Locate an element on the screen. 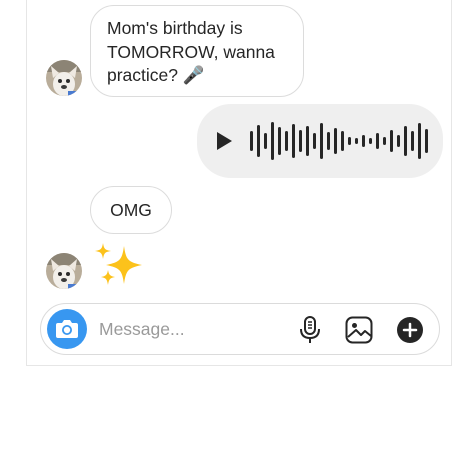 The image size is (474, 474). sparkles-icon is located at coordinates (119, 265).